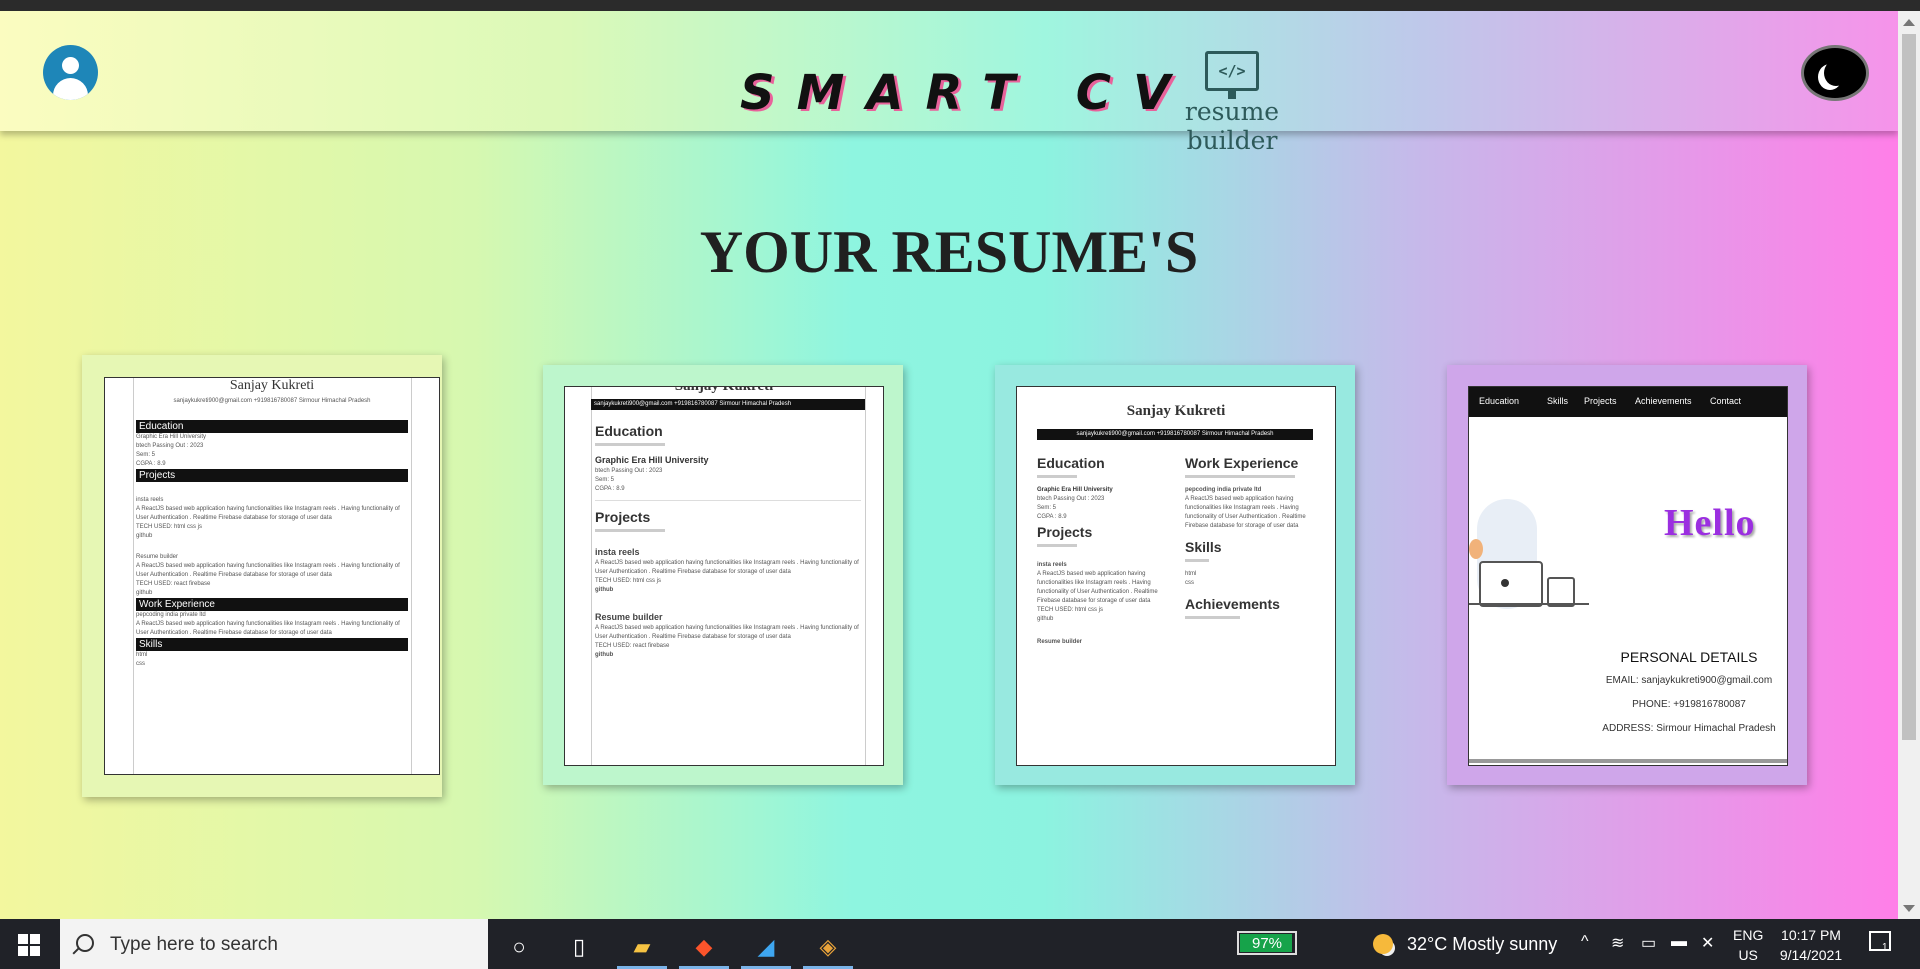  I want to click on scroll-thumb, so click(1909, 387).